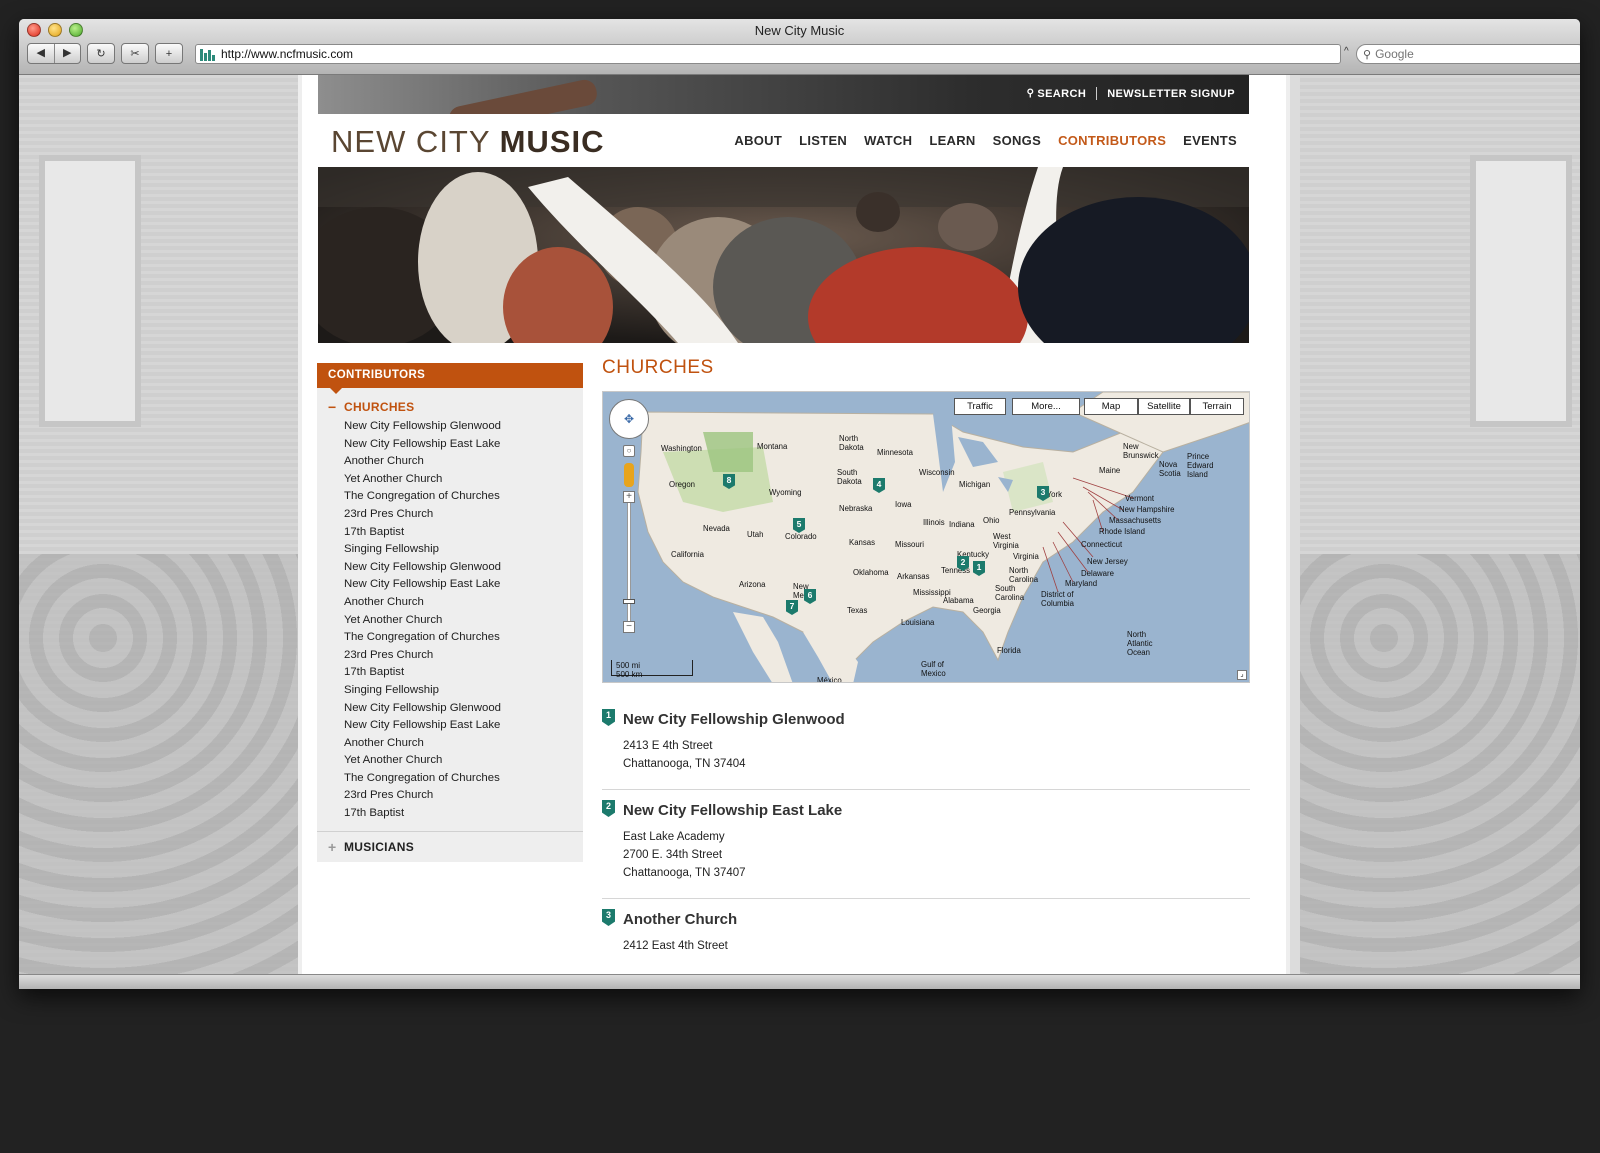 The width and height of the screenshot is (1600, 1153). What do you see at coordinates (1135, 520) in the screenshot?
I see `map-label-massachusetts: Massachusetts` at bounding box center [1135, 520].